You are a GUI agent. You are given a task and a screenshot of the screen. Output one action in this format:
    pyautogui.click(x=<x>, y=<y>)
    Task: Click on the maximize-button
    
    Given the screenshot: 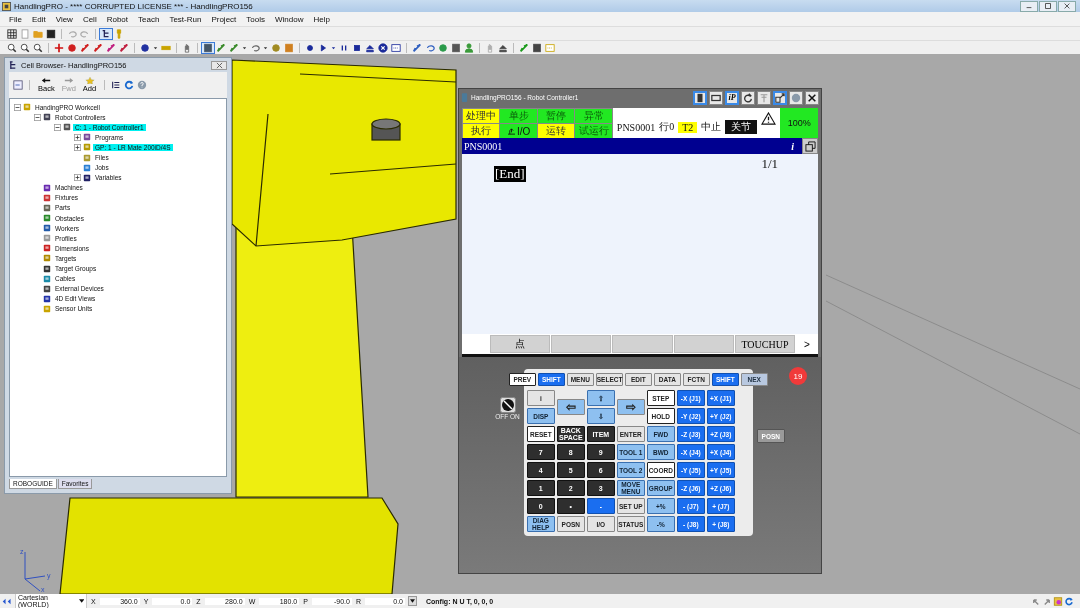 What is the action you would take?
    pyautogui.click(x=1048, y=6)
    